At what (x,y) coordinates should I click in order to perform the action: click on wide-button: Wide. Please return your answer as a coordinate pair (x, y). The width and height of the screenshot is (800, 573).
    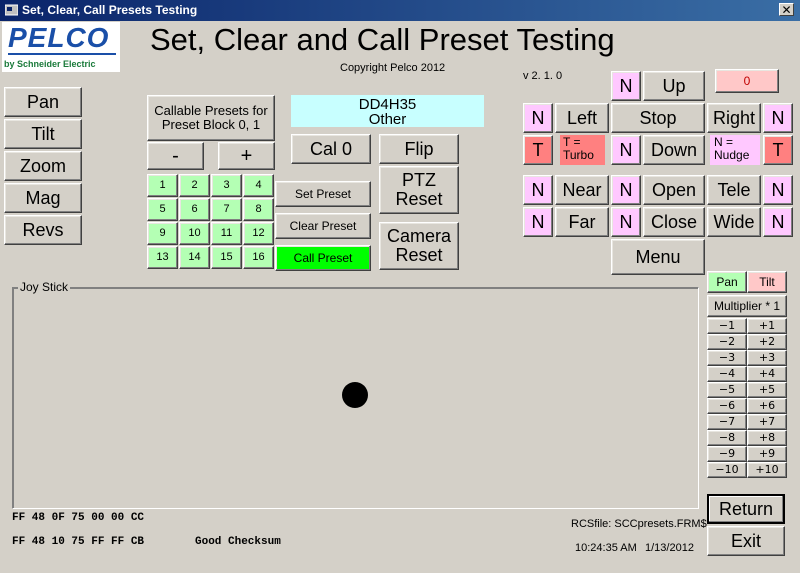
    Looking at the image, I should click on (734, 222).